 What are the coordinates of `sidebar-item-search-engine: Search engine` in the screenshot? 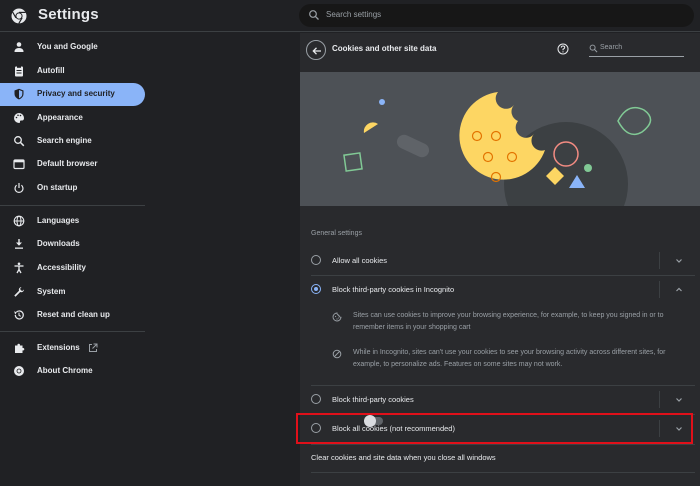 It's located at (72, 141).